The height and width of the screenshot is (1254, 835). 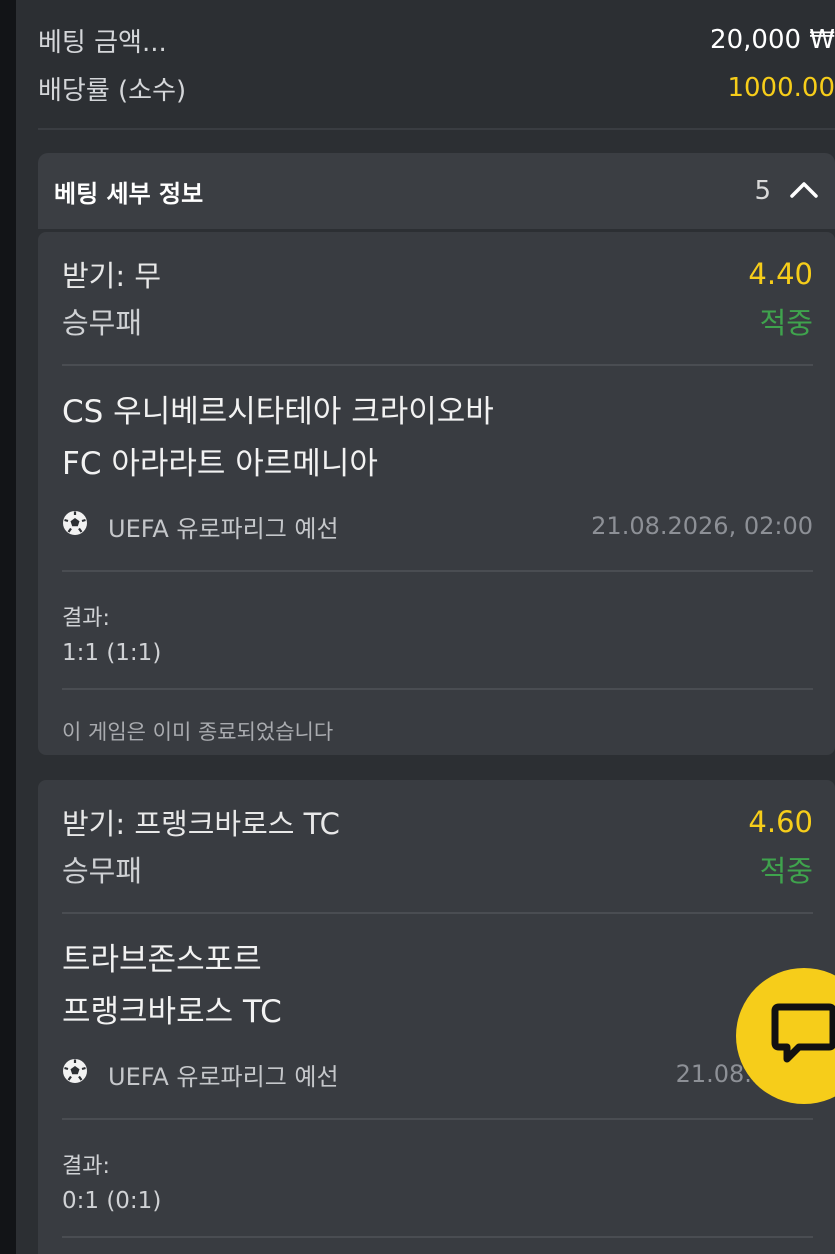 What do you see at coordinates (112, 276) in the screenshot?
I see `pick-label: 받기: 무` at bounding box center [112, 276].